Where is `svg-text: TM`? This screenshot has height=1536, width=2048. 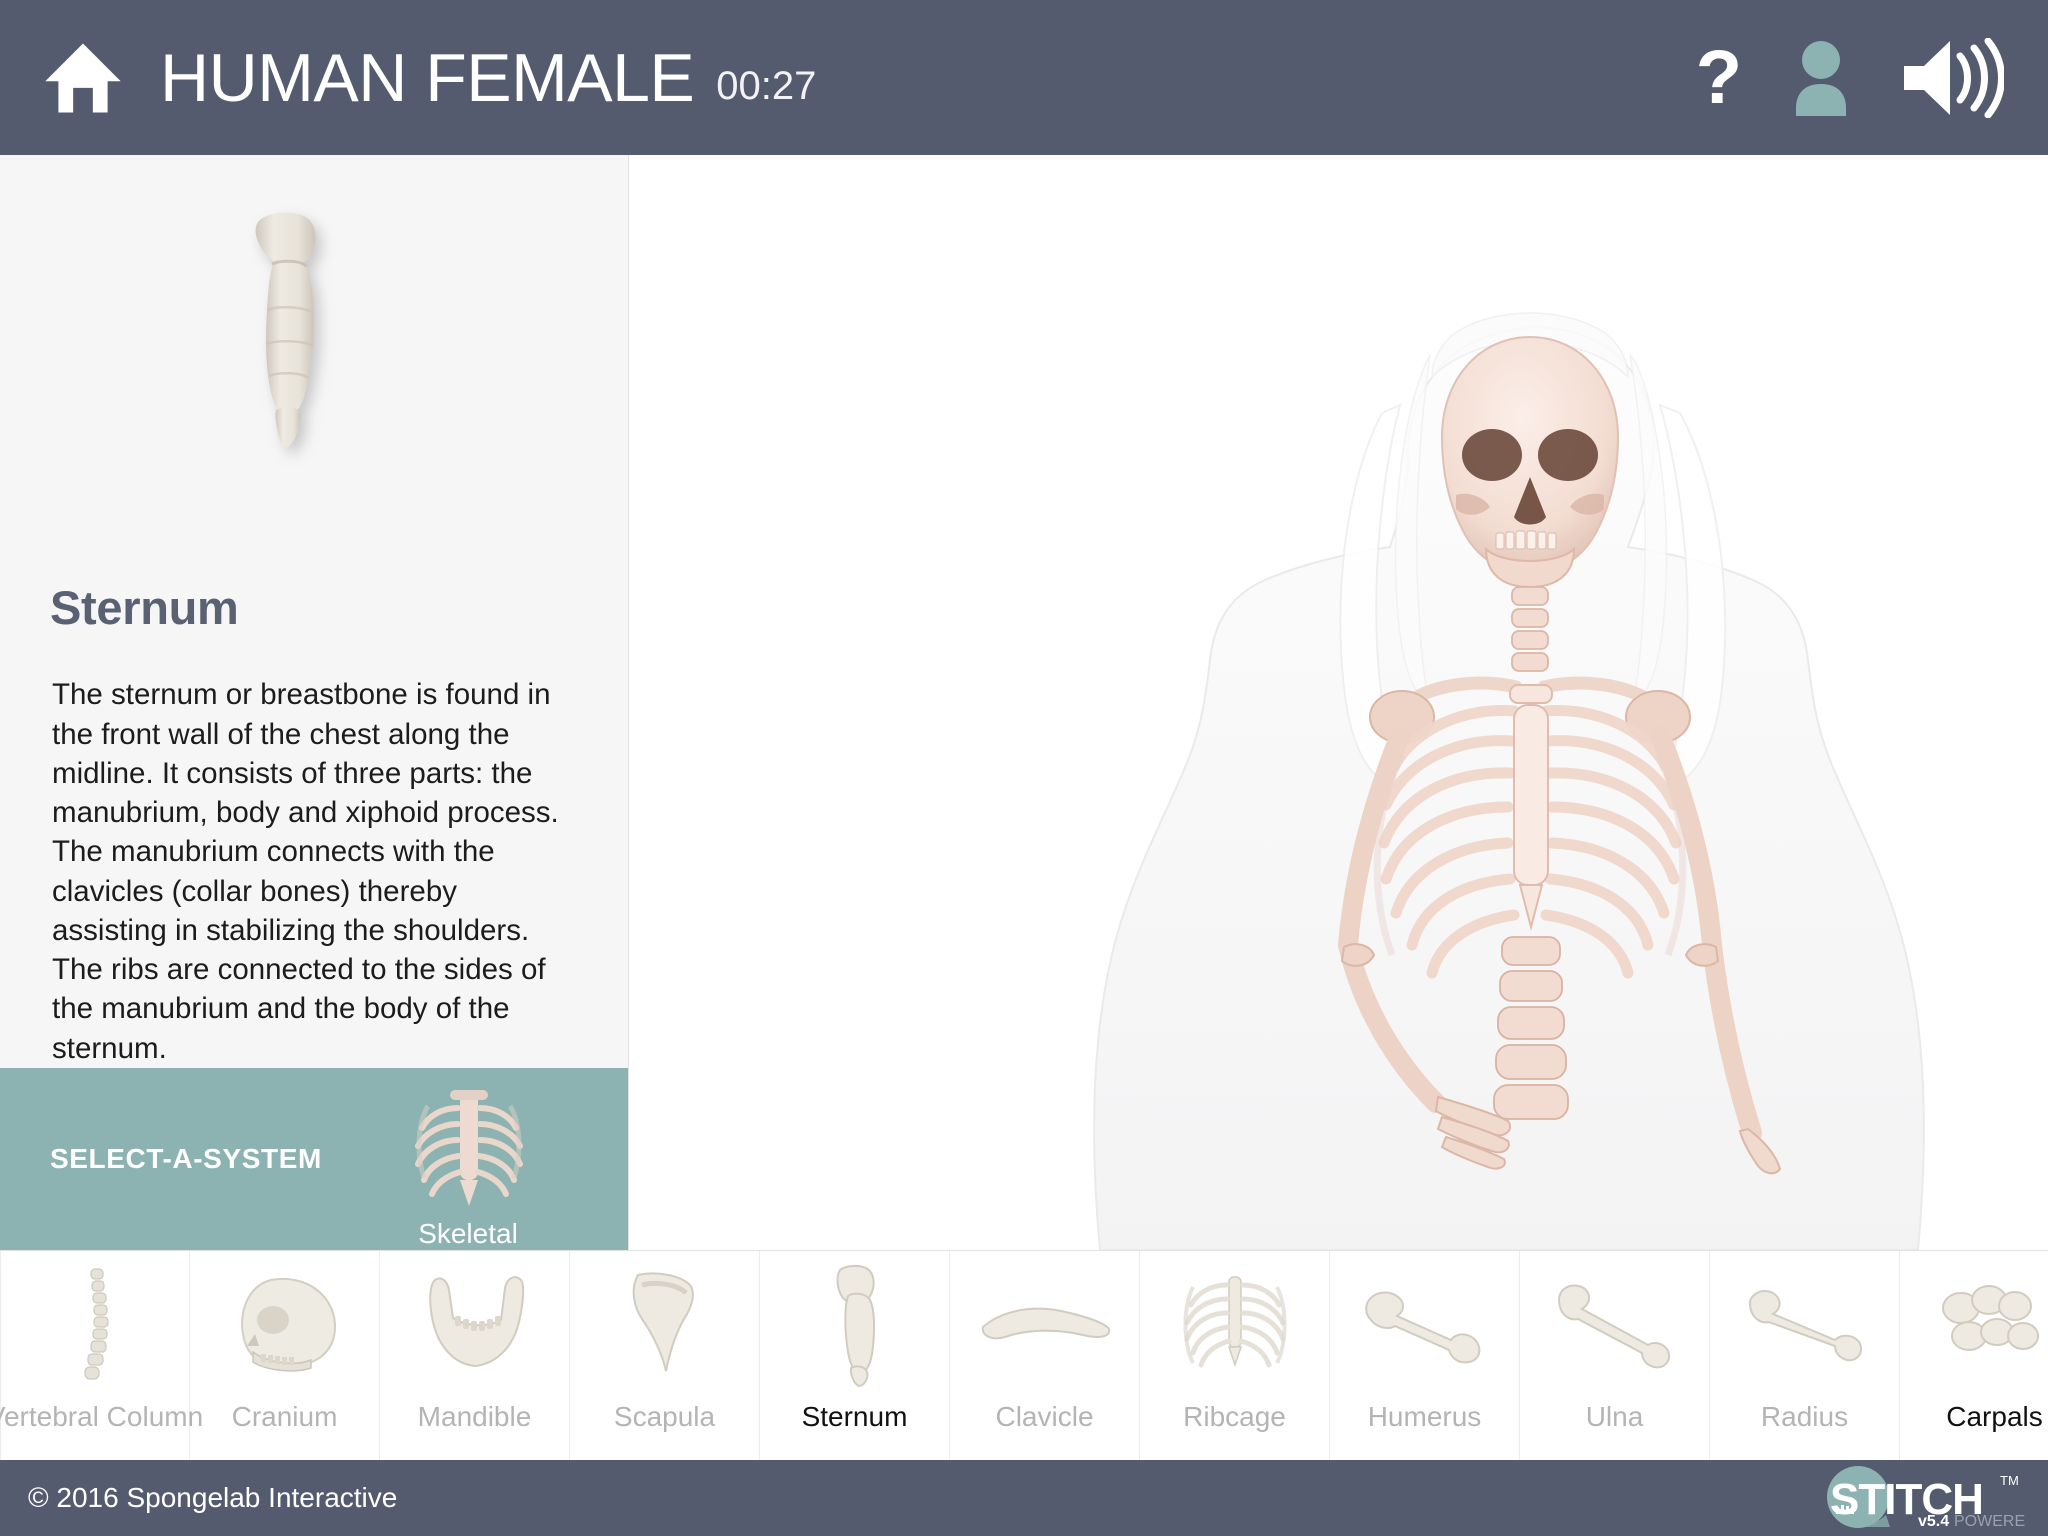 svg-text: TM is located at coordinates (2009, 1480).